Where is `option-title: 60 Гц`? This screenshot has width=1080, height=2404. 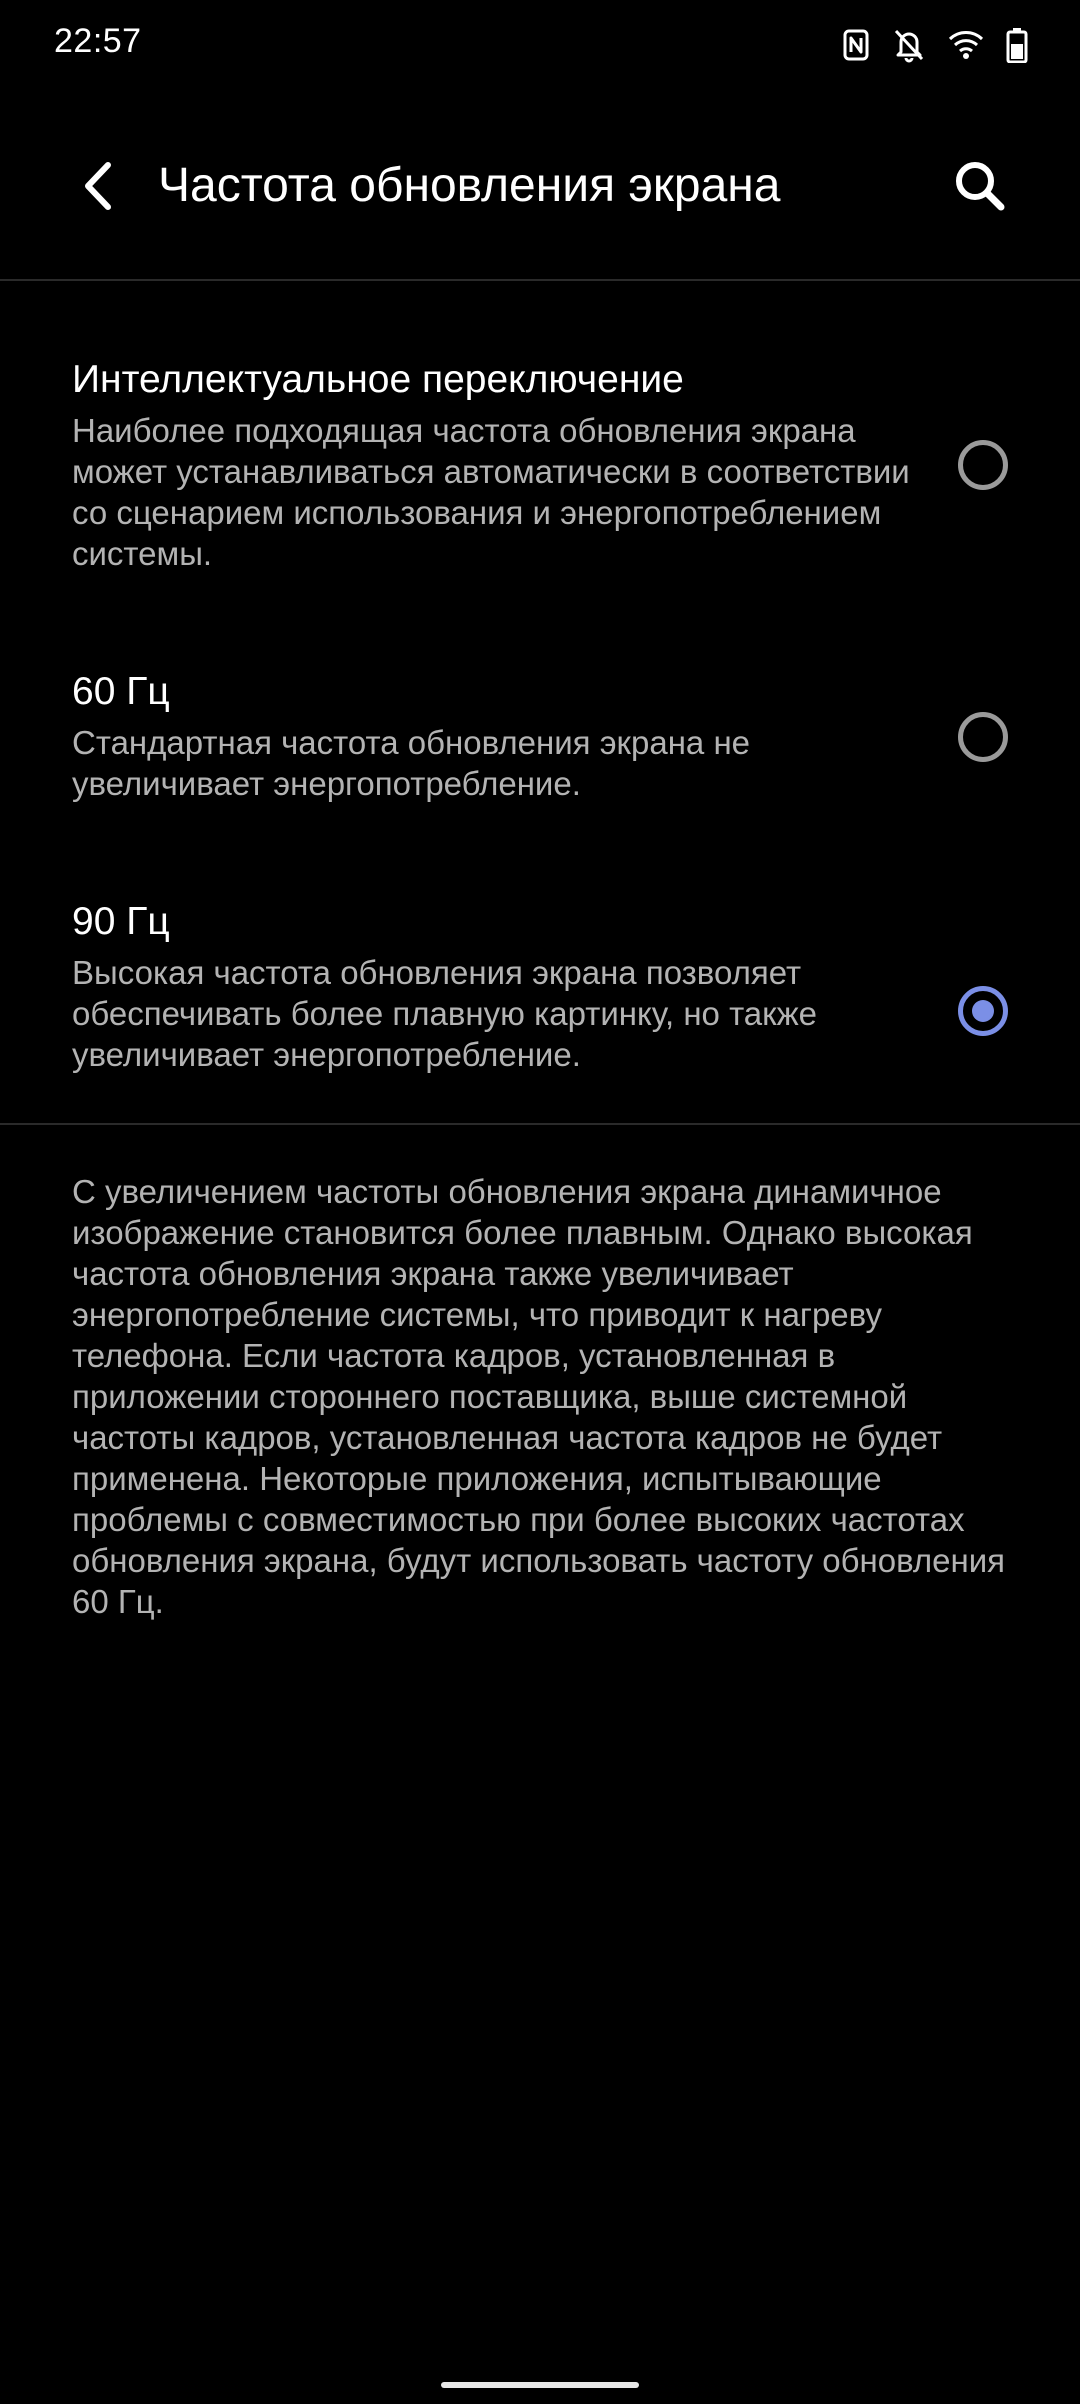
option-title: 60 Гц is located at coordinates (121, 691).